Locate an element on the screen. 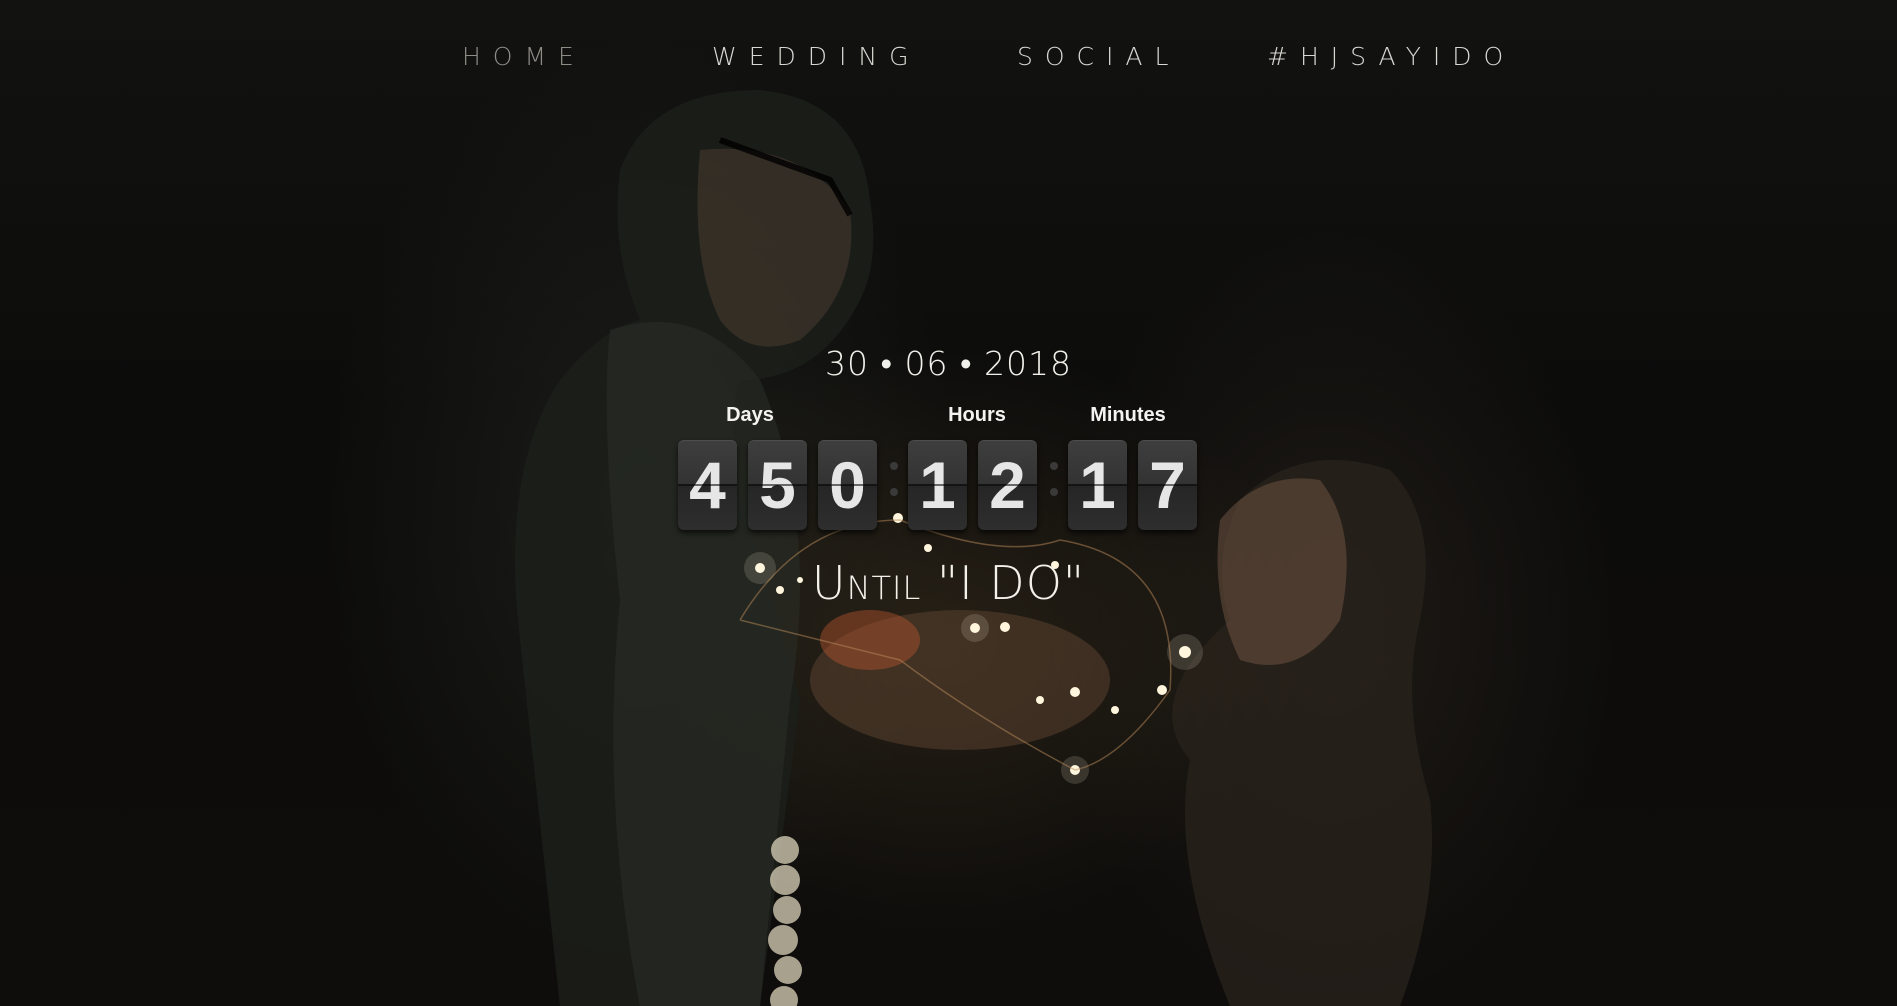 The image size is (1897, 1006). minutes-digit: 7 is located at coordinates (1167, 485).